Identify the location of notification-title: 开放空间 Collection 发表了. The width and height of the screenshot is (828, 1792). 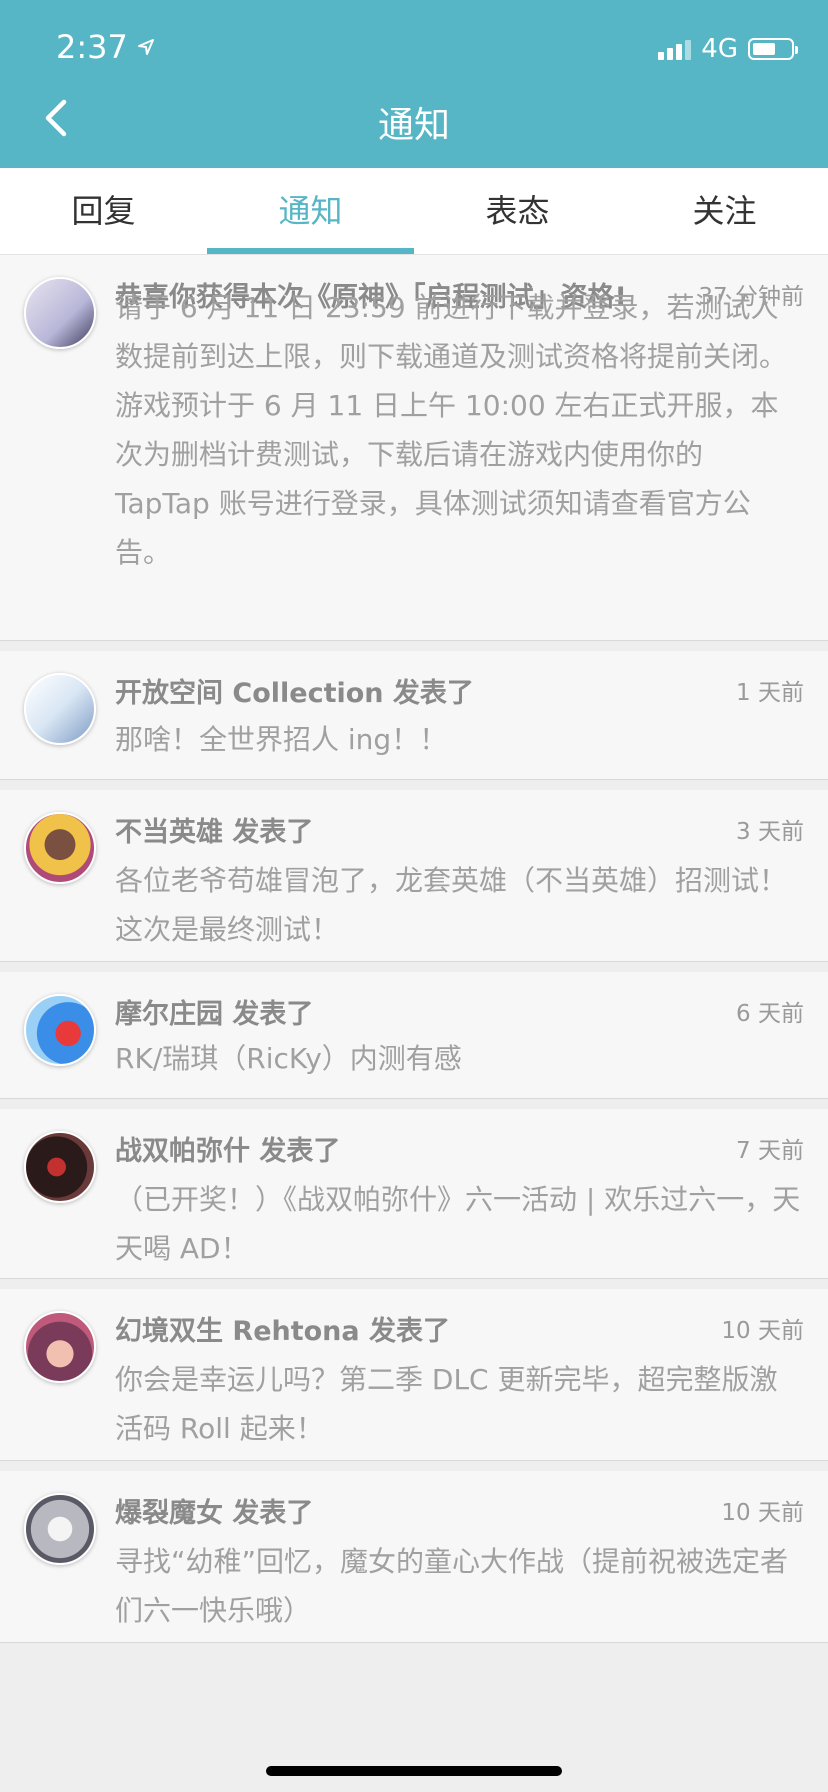
(294, 693).